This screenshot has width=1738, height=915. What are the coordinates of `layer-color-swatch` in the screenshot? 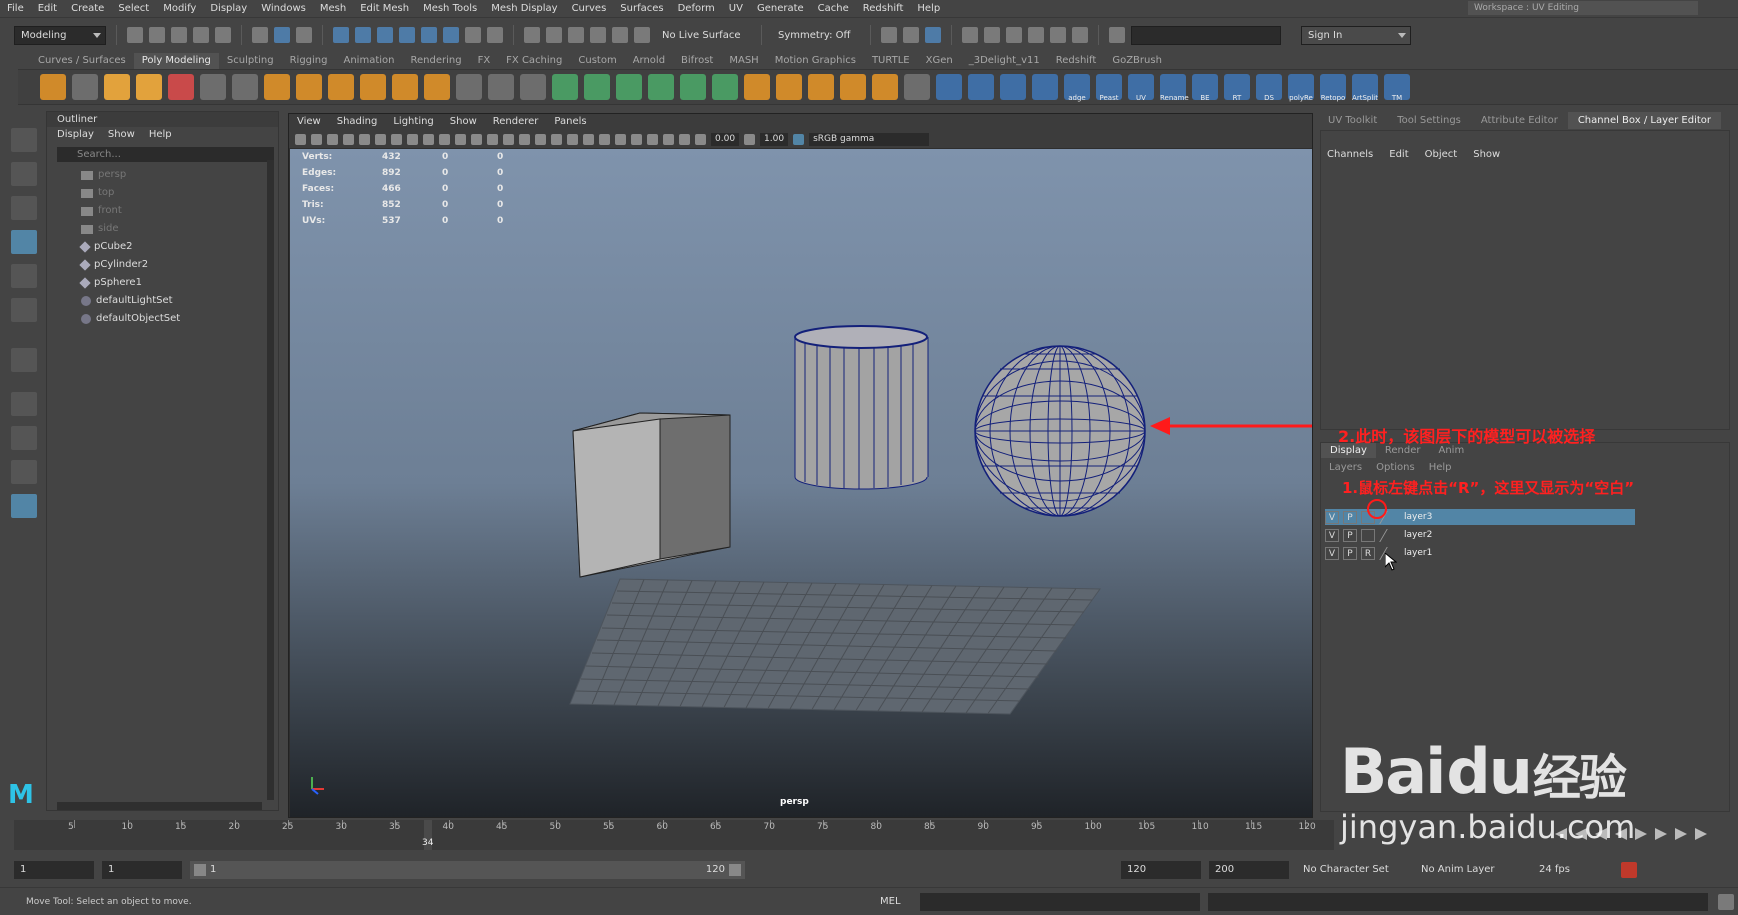 It's located at (1384, 535).